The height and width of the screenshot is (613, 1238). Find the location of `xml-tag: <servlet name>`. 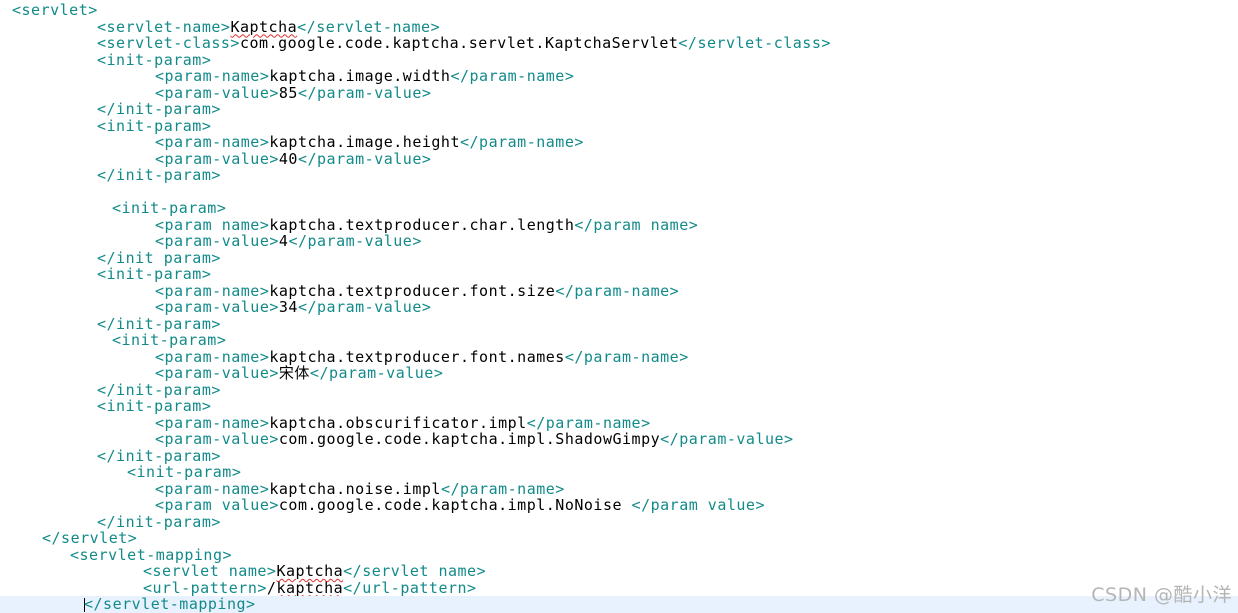

xml-tag: <servlet name> is located at coordinates (210, 571).